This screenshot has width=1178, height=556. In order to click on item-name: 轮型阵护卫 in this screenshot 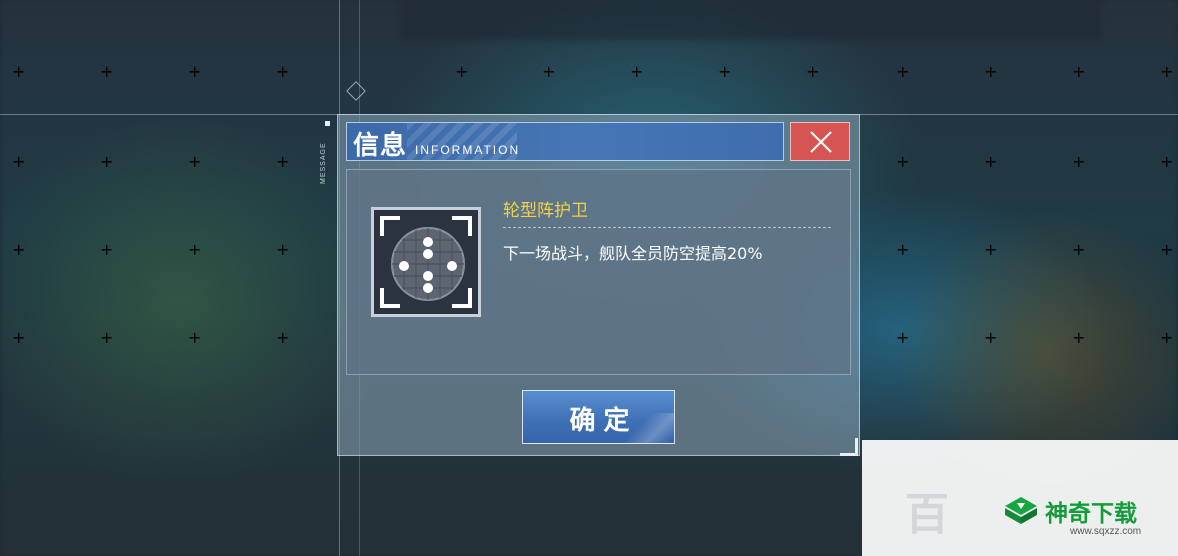, I will do `click(545, 211)`.